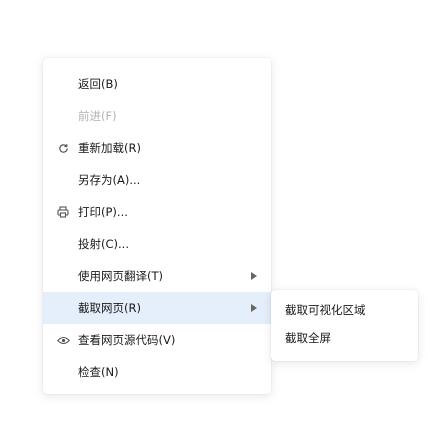 This screenshot has height=427, width=446. What do you see at coordinates (63, 212) in the screenshot?
I see `print-icon` at bounding box center [63, 212].